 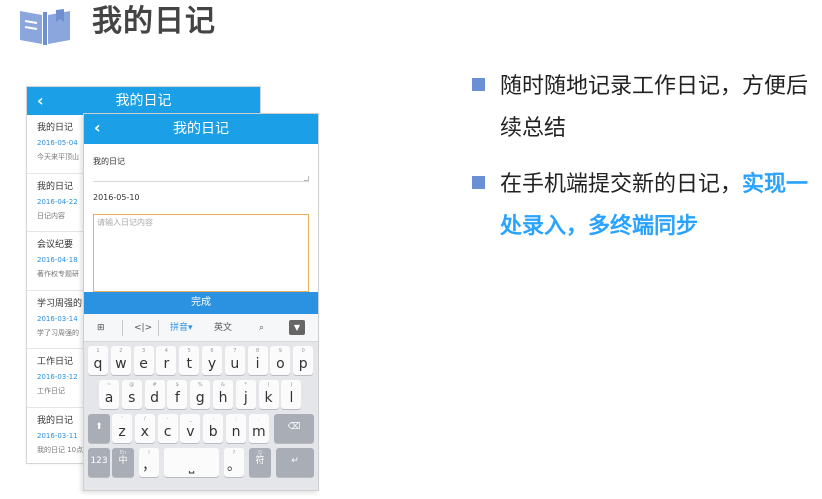 I want to click on diary-title-field: 我的日记, so click(x=201, y=163).